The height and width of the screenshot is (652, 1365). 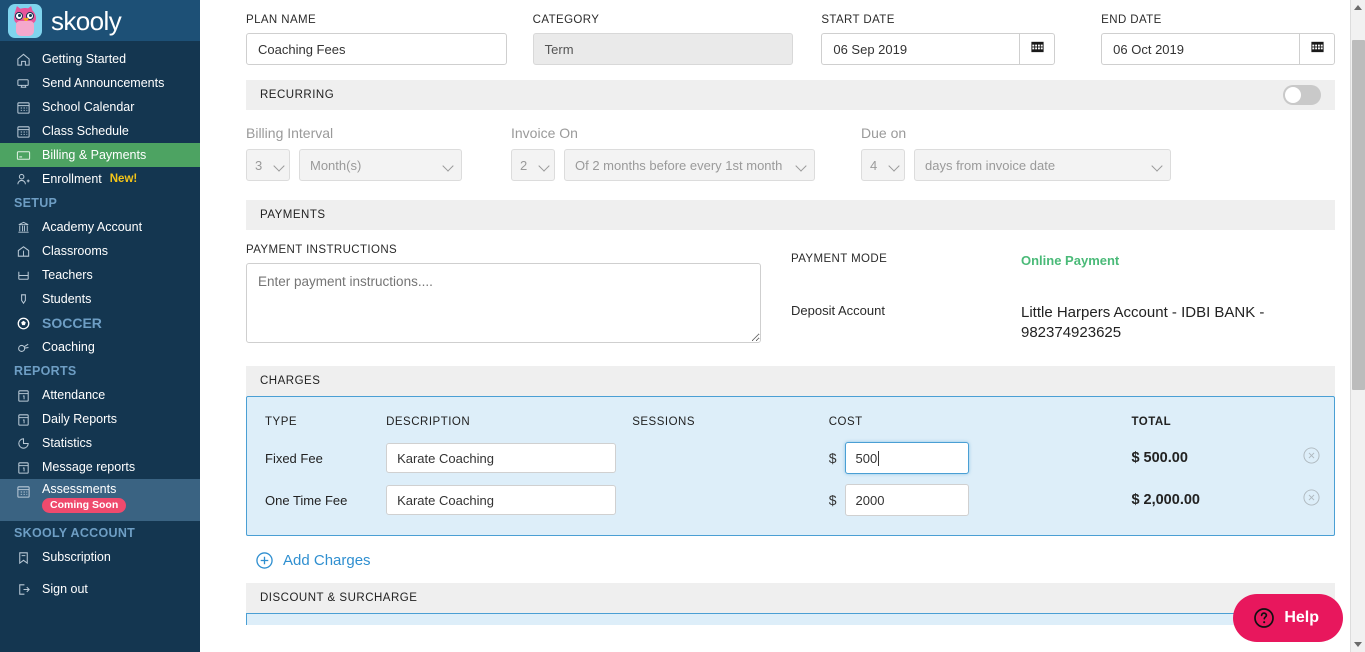 I want to click on payment-instructions-group: PAYMENT INSTRUCTIONS, so click(x=503, y=296).